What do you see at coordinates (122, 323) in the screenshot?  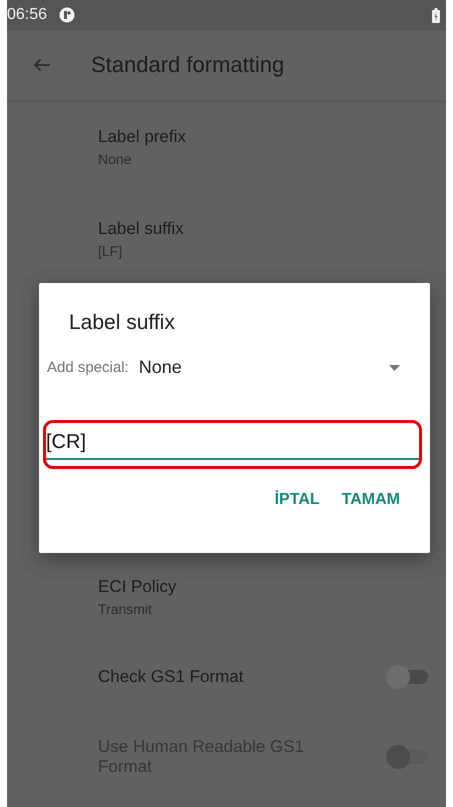 I see `dialog-title: Label suffix` at bounding box center [122, 323].